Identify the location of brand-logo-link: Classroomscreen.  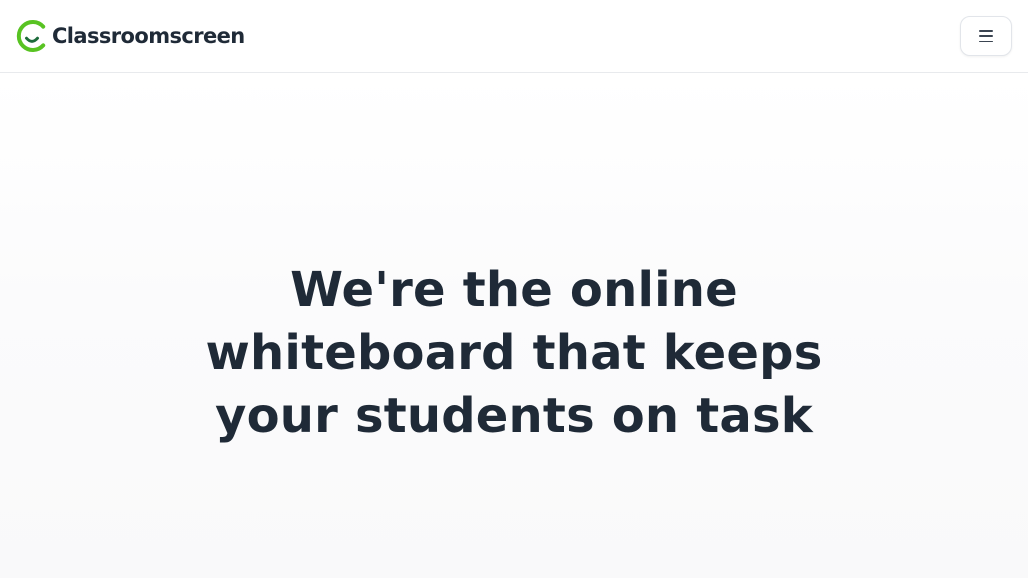
(130, 36).